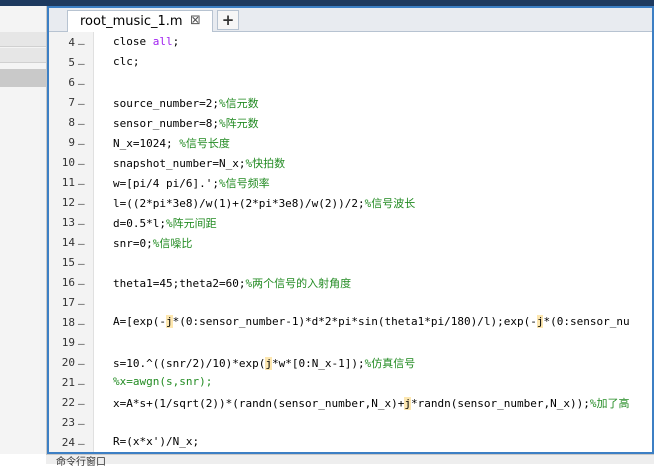 The image size is (654, 468). I want to click on code-text: source_number=2;%信元数, so click(186, 103).